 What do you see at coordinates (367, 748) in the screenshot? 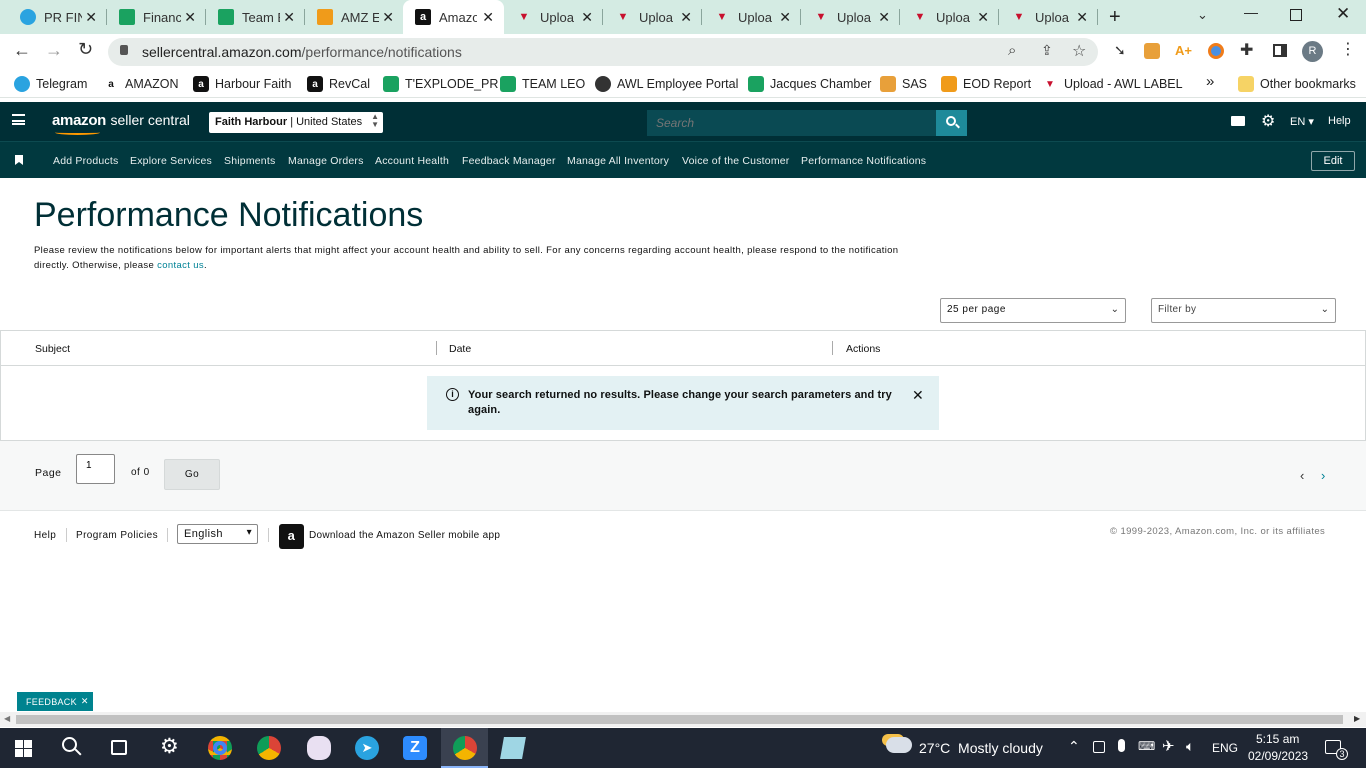
I see `telegram-icon: ➤` at bounding box center [367, 748].